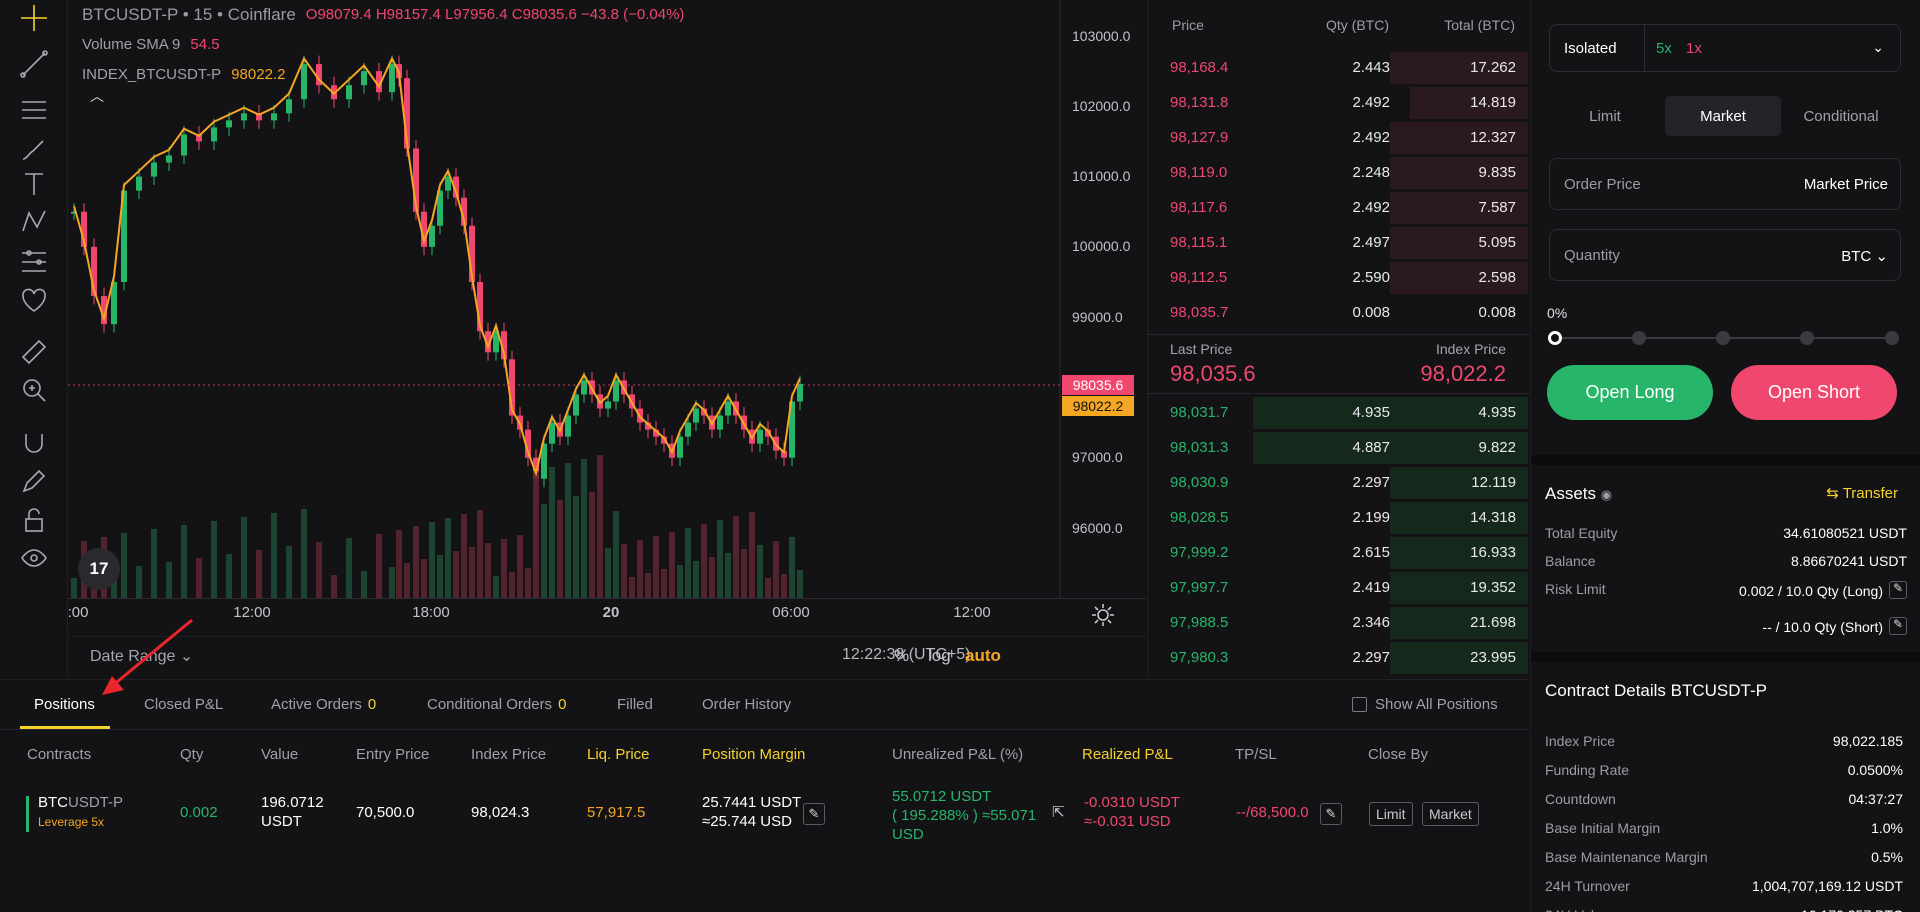 Image resolution: width=1920 pixels, height=912 pixels. I want to click on magnet-icon, so click(34, 443).